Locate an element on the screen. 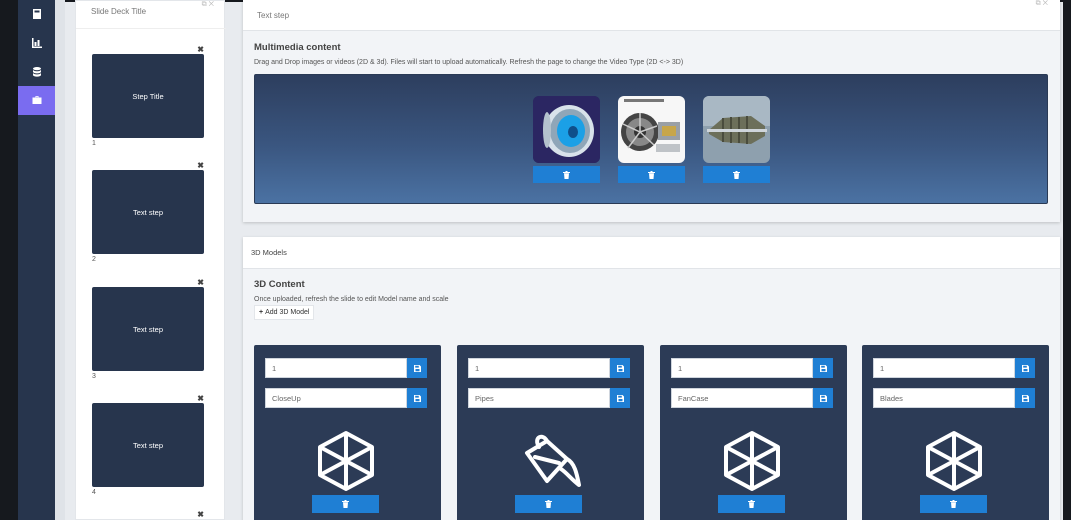  slide-item: ✖ Text step 4 is located at coordinates (148, 445).